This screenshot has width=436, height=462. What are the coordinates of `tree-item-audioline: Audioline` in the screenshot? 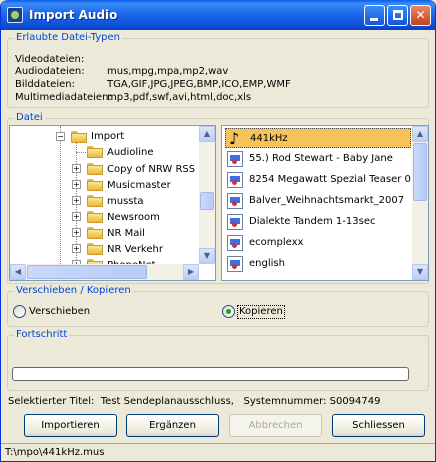 It's located at (130, 153).